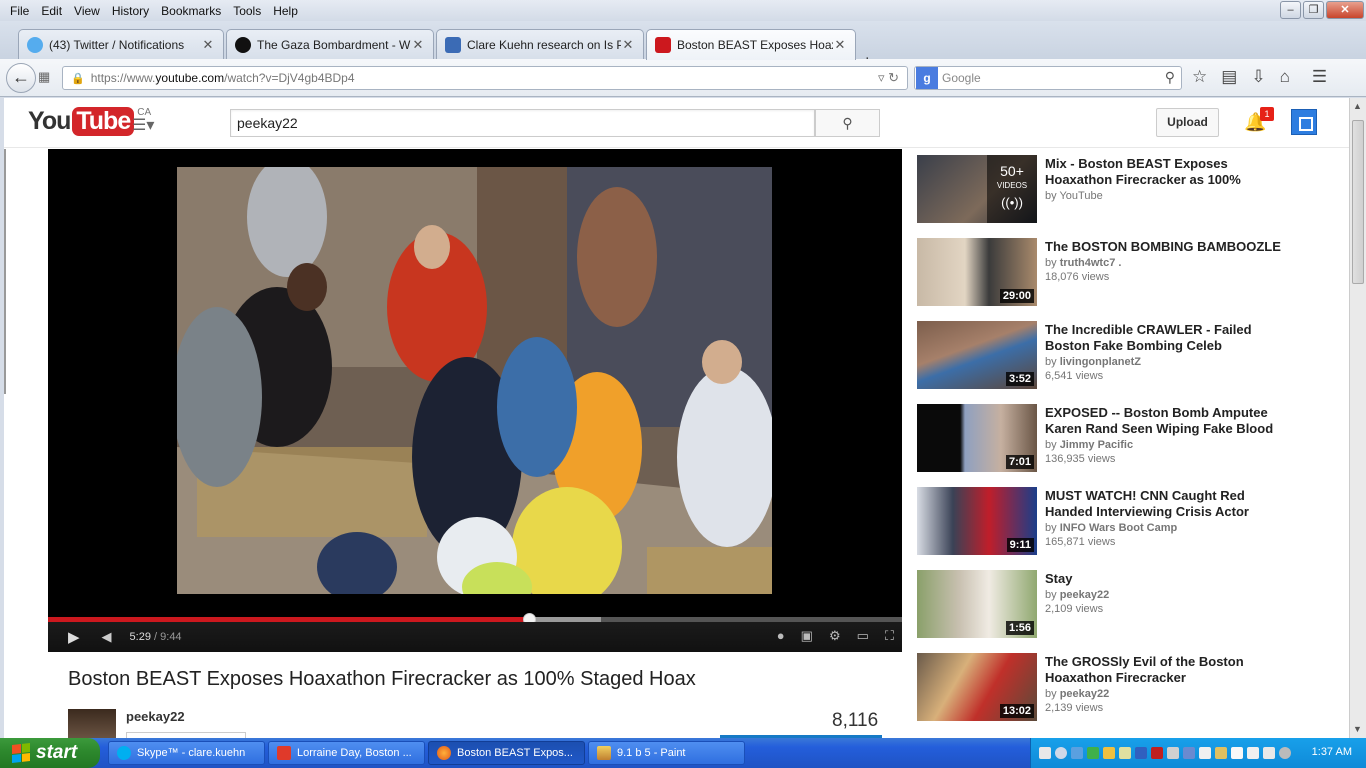 The height and width of the screenshot is (768, 1366). What do you see at coordinates (1345, 10) in the screenshot?
I see `close-window-icon: ✕` at bounding box center [1345, 10].